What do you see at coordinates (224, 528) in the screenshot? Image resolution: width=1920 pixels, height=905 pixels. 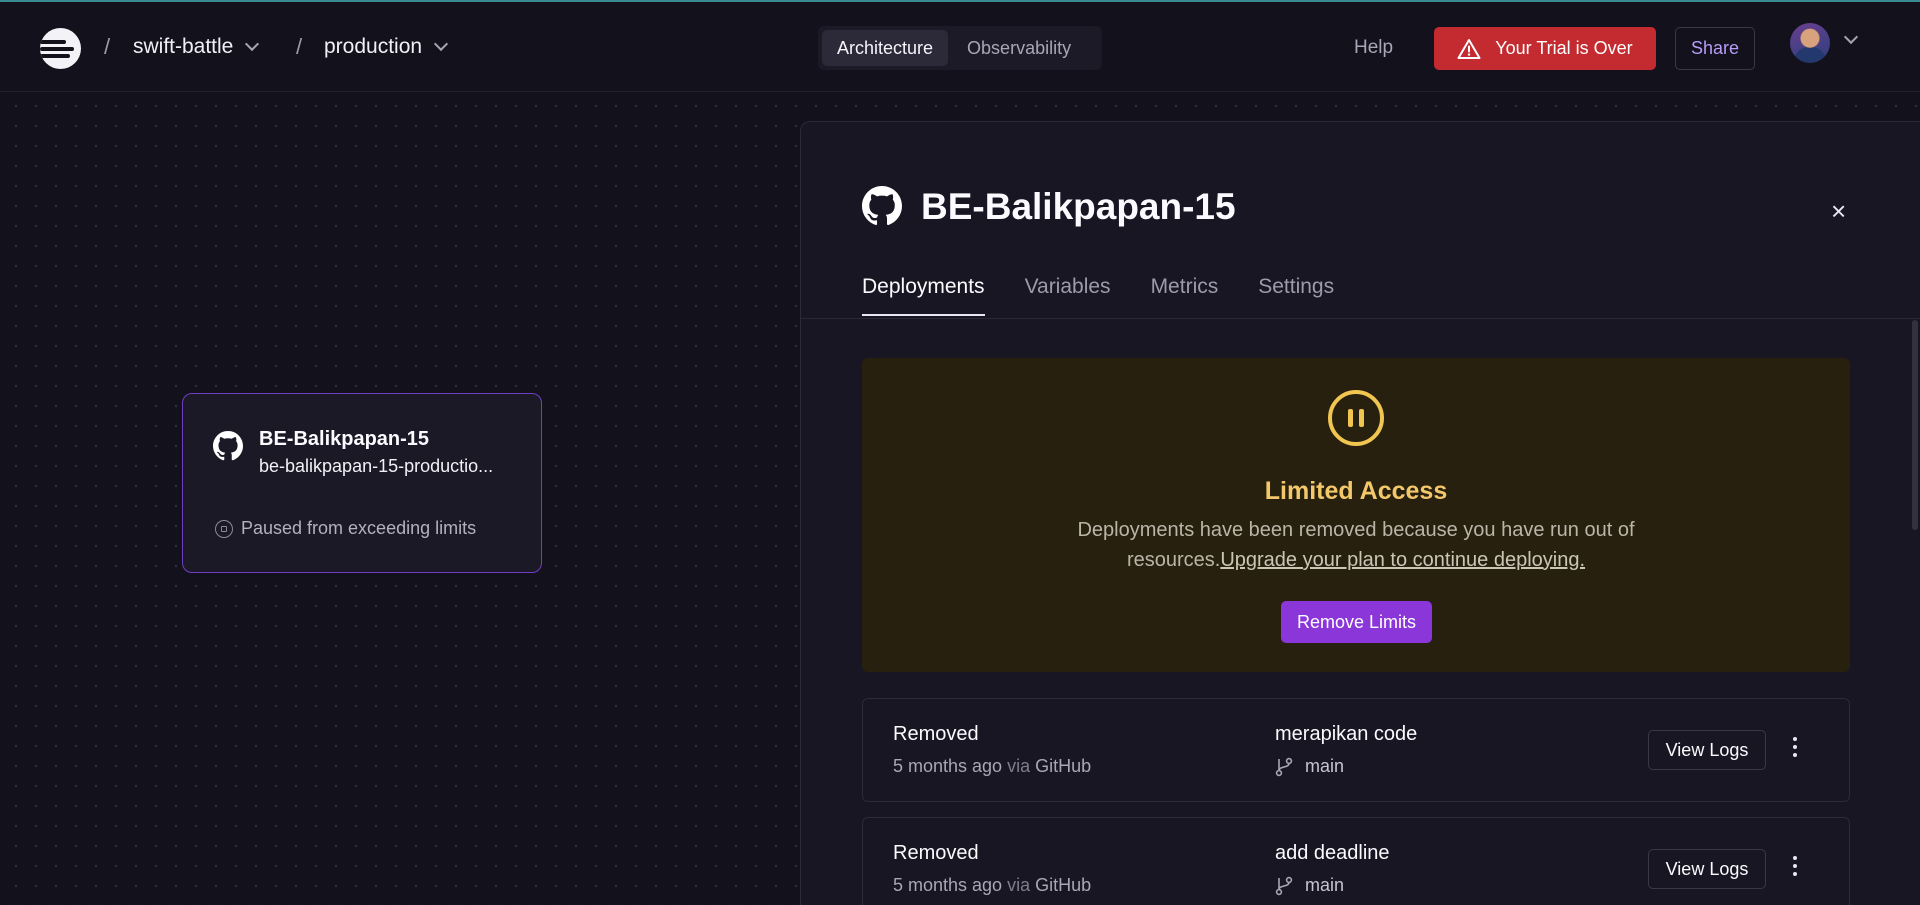 I see `paused-icon` at bounding box center [224, 528].